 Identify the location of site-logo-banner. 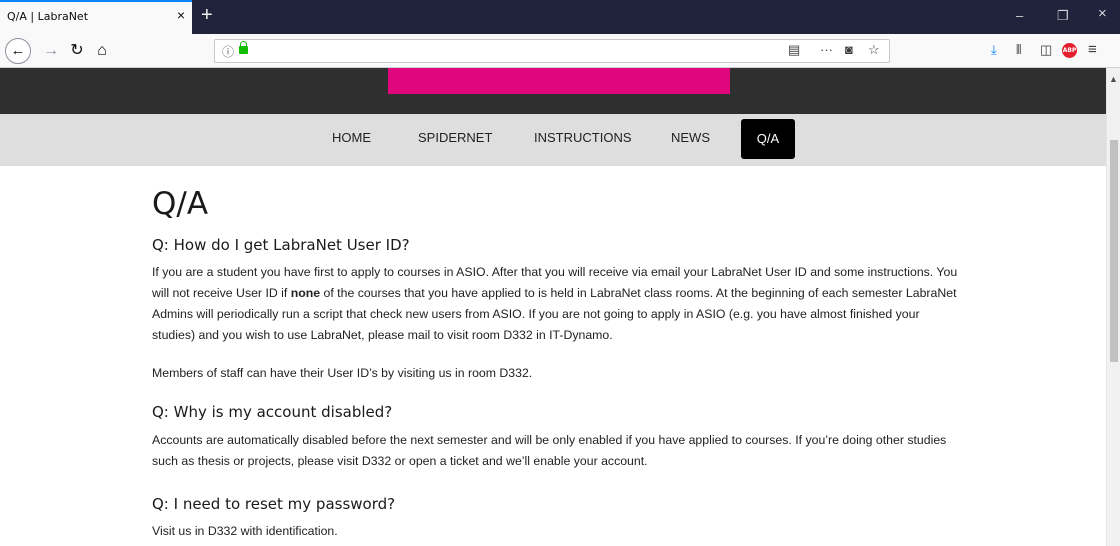
(559, 81).